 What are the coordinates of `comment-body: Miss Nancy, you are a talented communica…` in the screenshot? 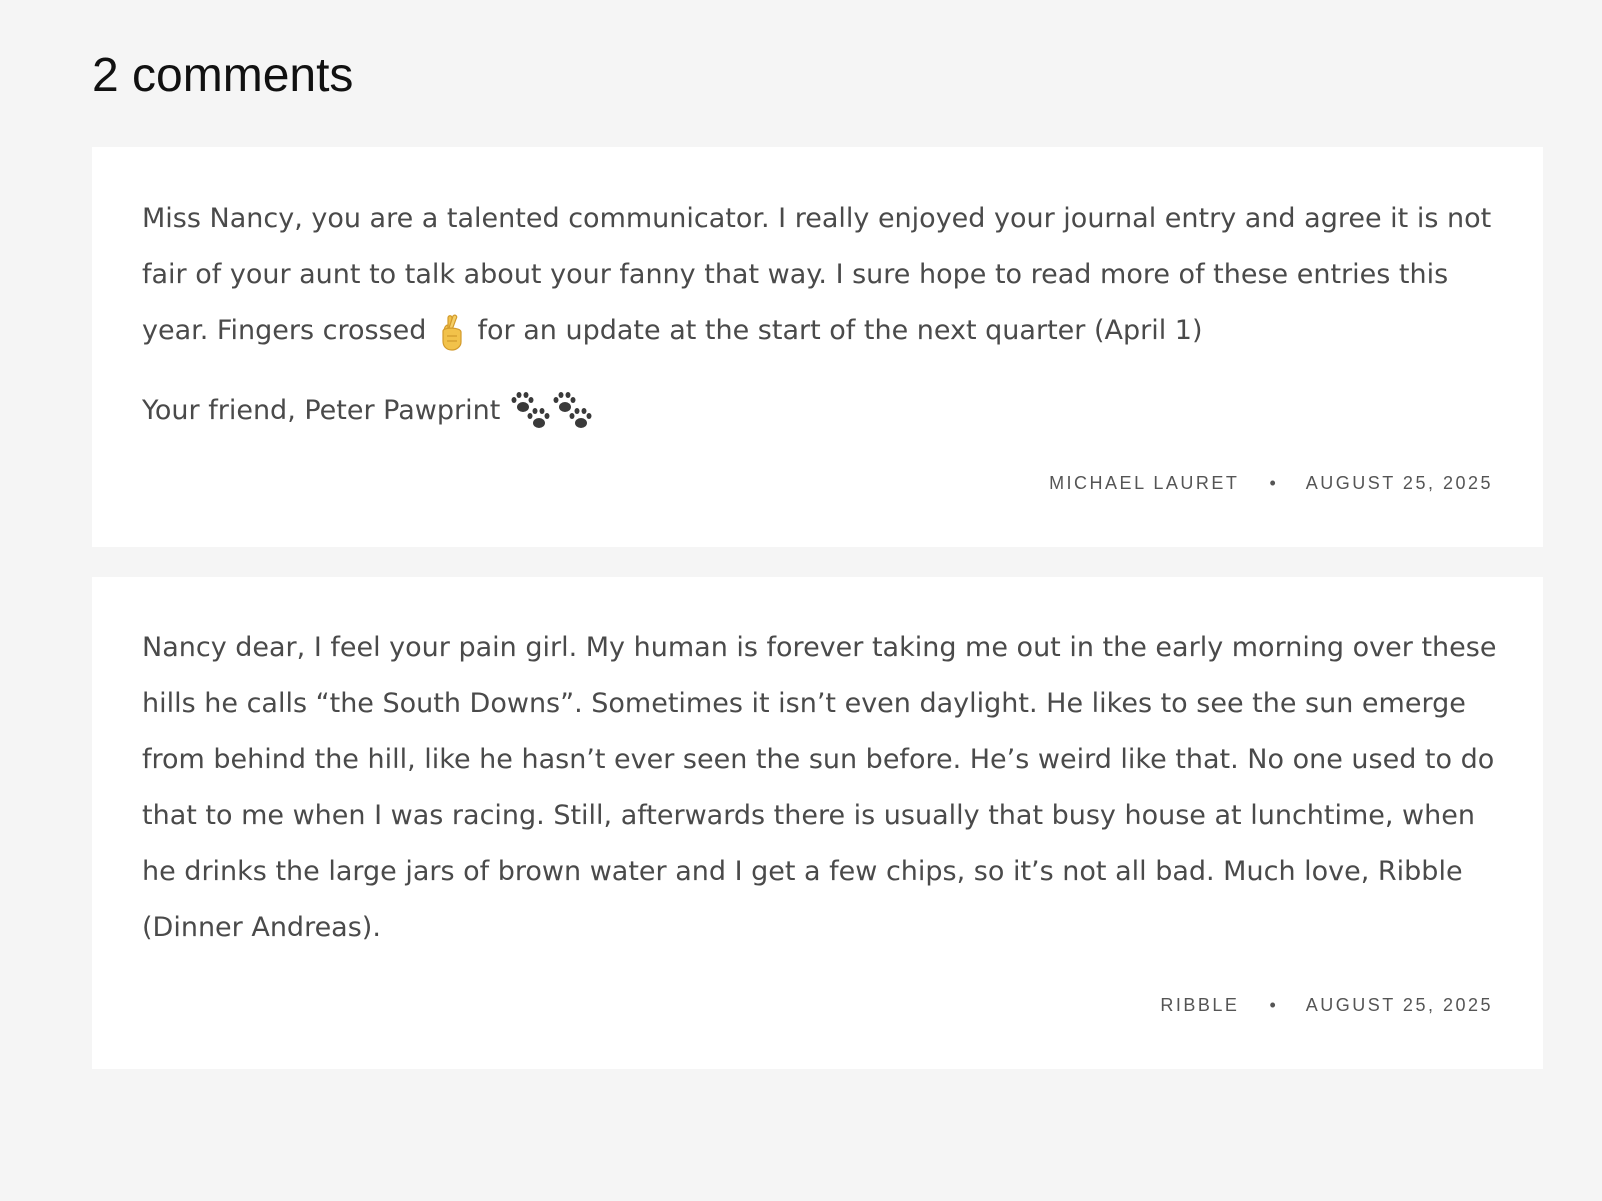 It's located at (822, 275).